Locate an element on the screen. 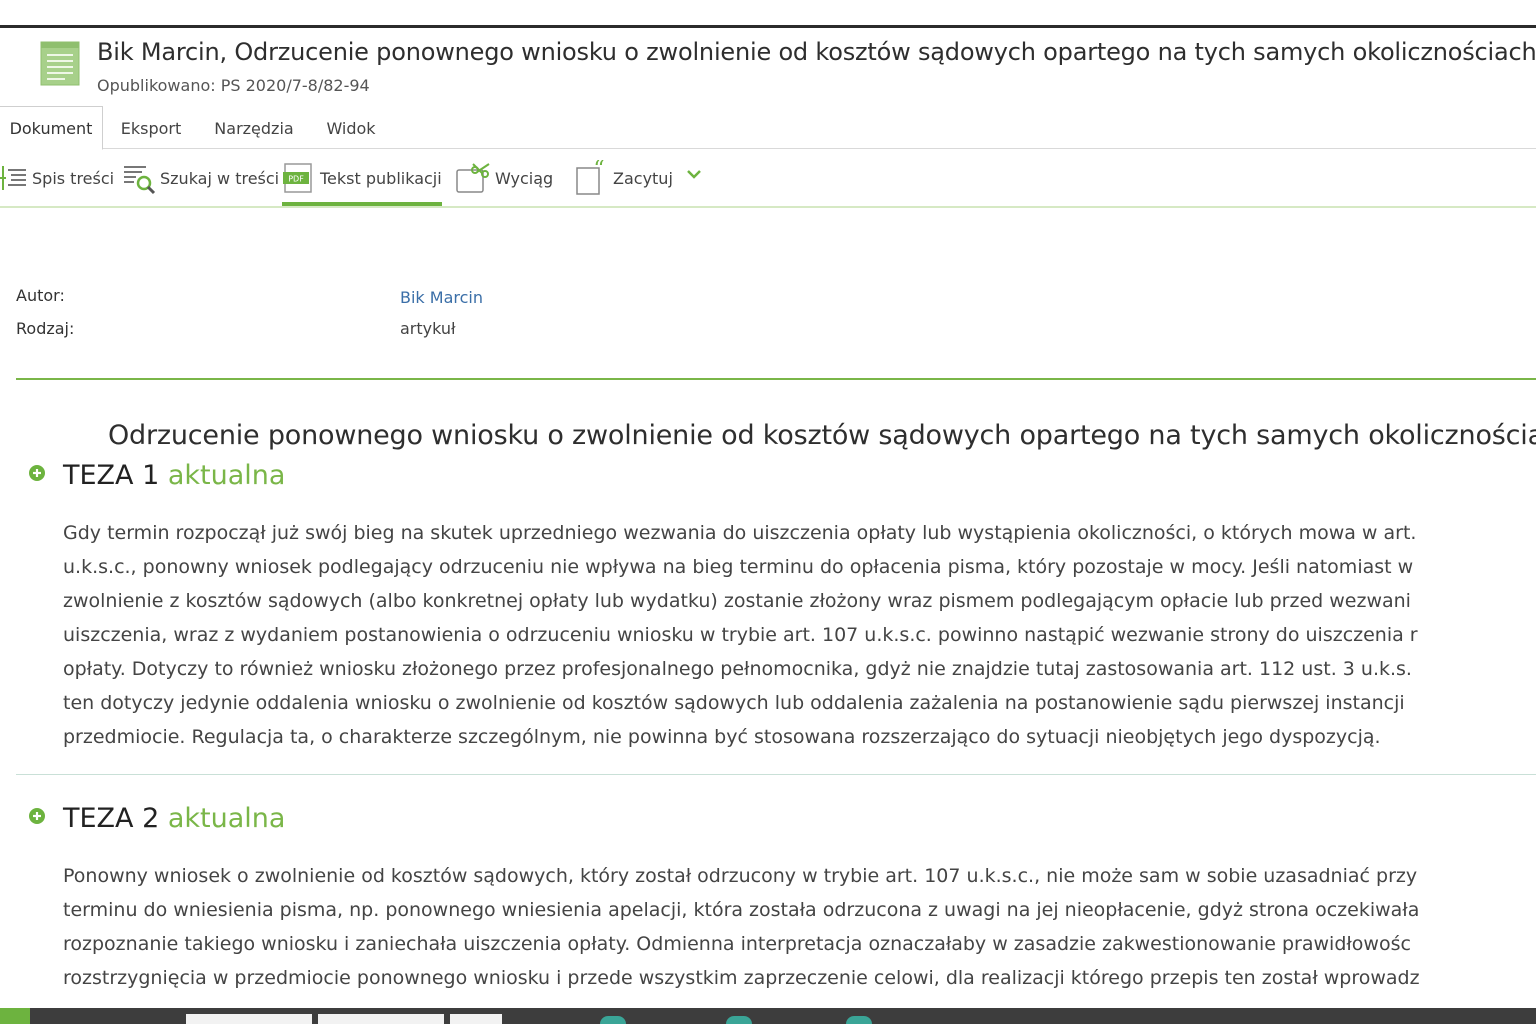 The image size is (1536, 1024). search-icon is located at coordinates (140, 180).